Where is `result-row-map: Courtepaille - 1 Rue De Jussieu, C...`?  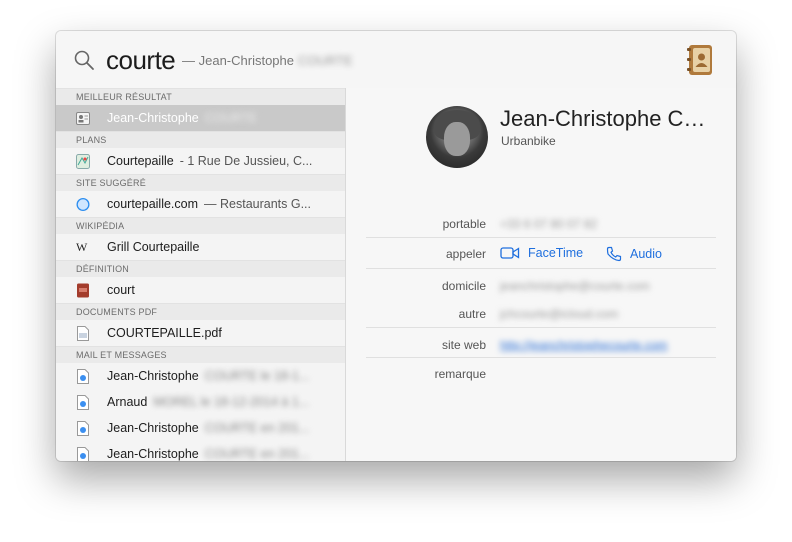
result-row-map: Courtepaille - 1 Rue De Jussieu, C... is located at coordinates (200, 161).